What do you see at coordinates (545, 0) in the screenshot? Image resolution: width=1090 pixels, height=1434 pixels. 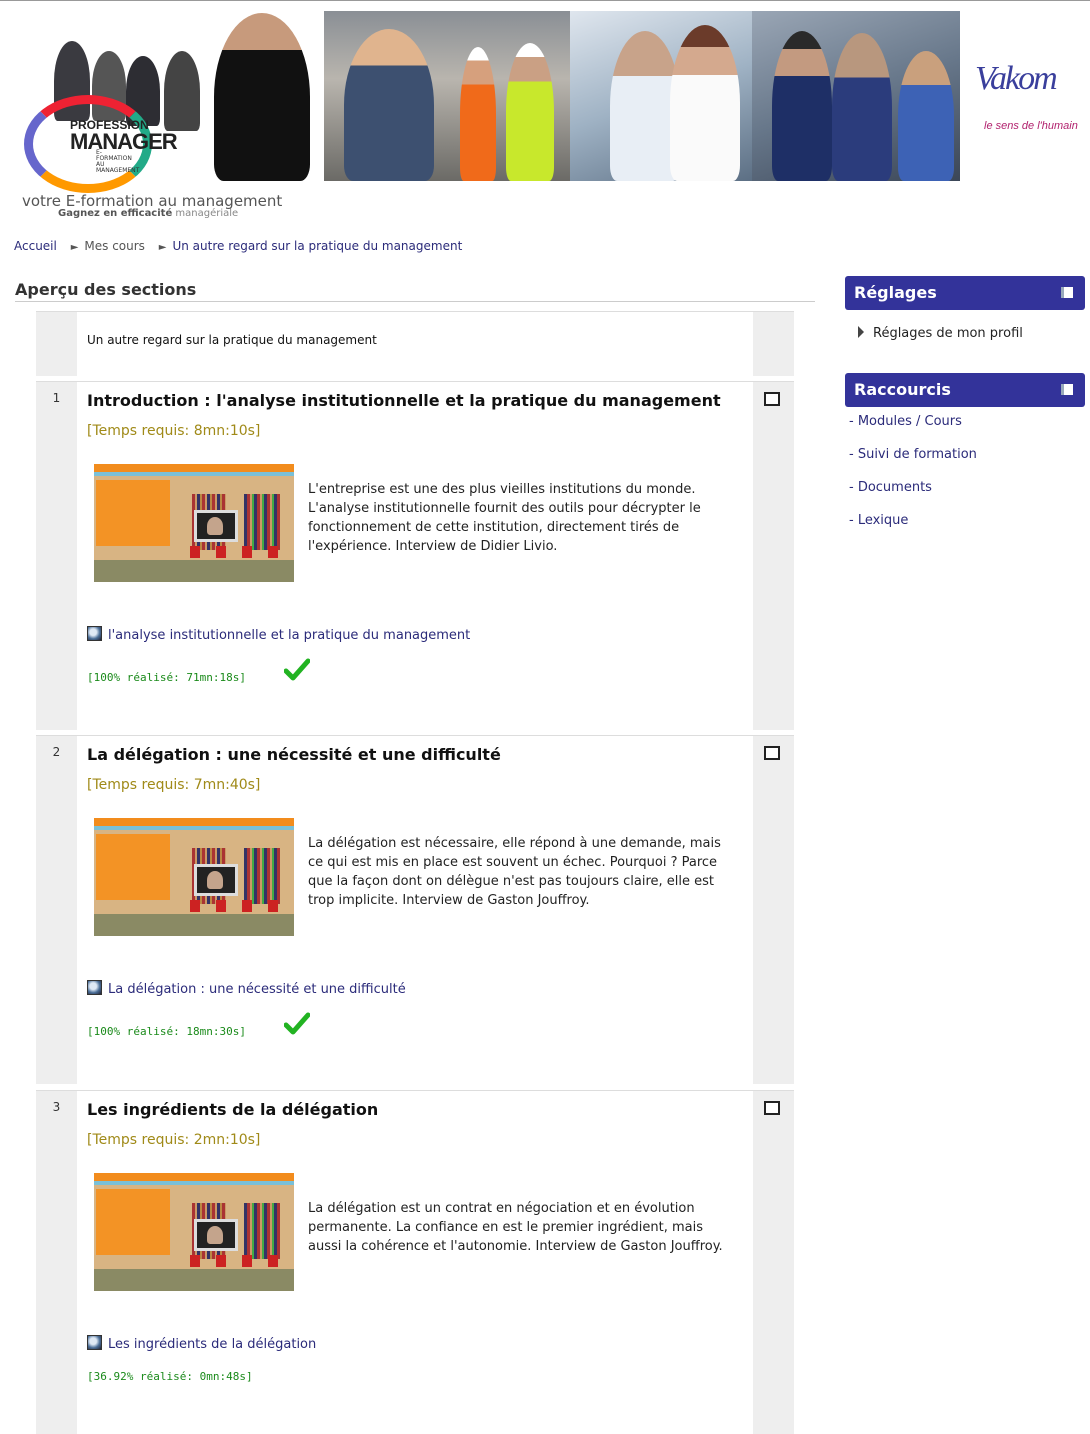 I see `top-border` at bounding box center [545, 0].